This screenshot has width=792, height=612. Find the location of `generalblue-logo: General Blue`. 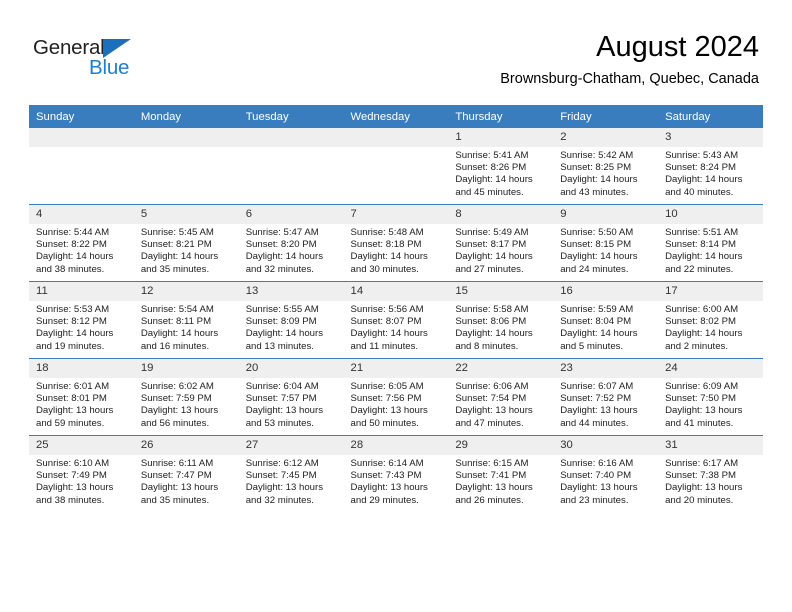

generalblue-logo: General Blue is located at coordinates (103, 60).